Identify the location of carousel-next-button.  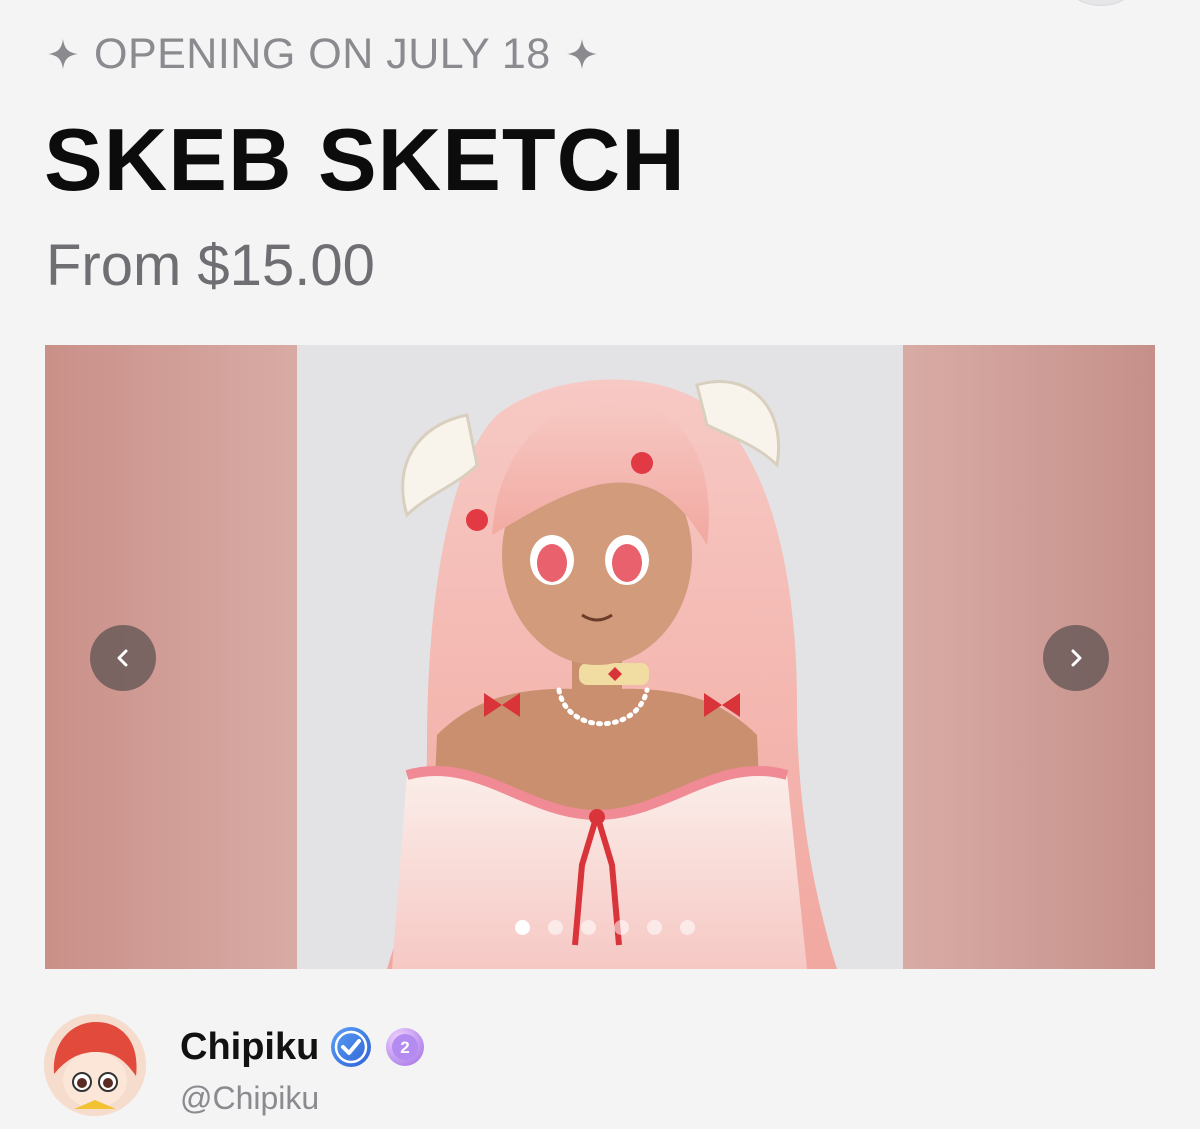
(1076, 658).